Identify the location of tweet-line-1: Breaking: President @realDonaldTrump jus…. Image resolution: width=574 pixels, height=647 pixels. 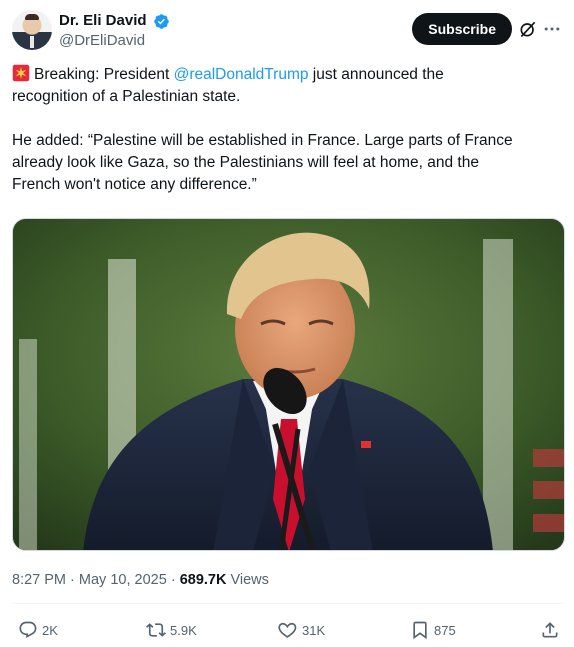
(288, 75).